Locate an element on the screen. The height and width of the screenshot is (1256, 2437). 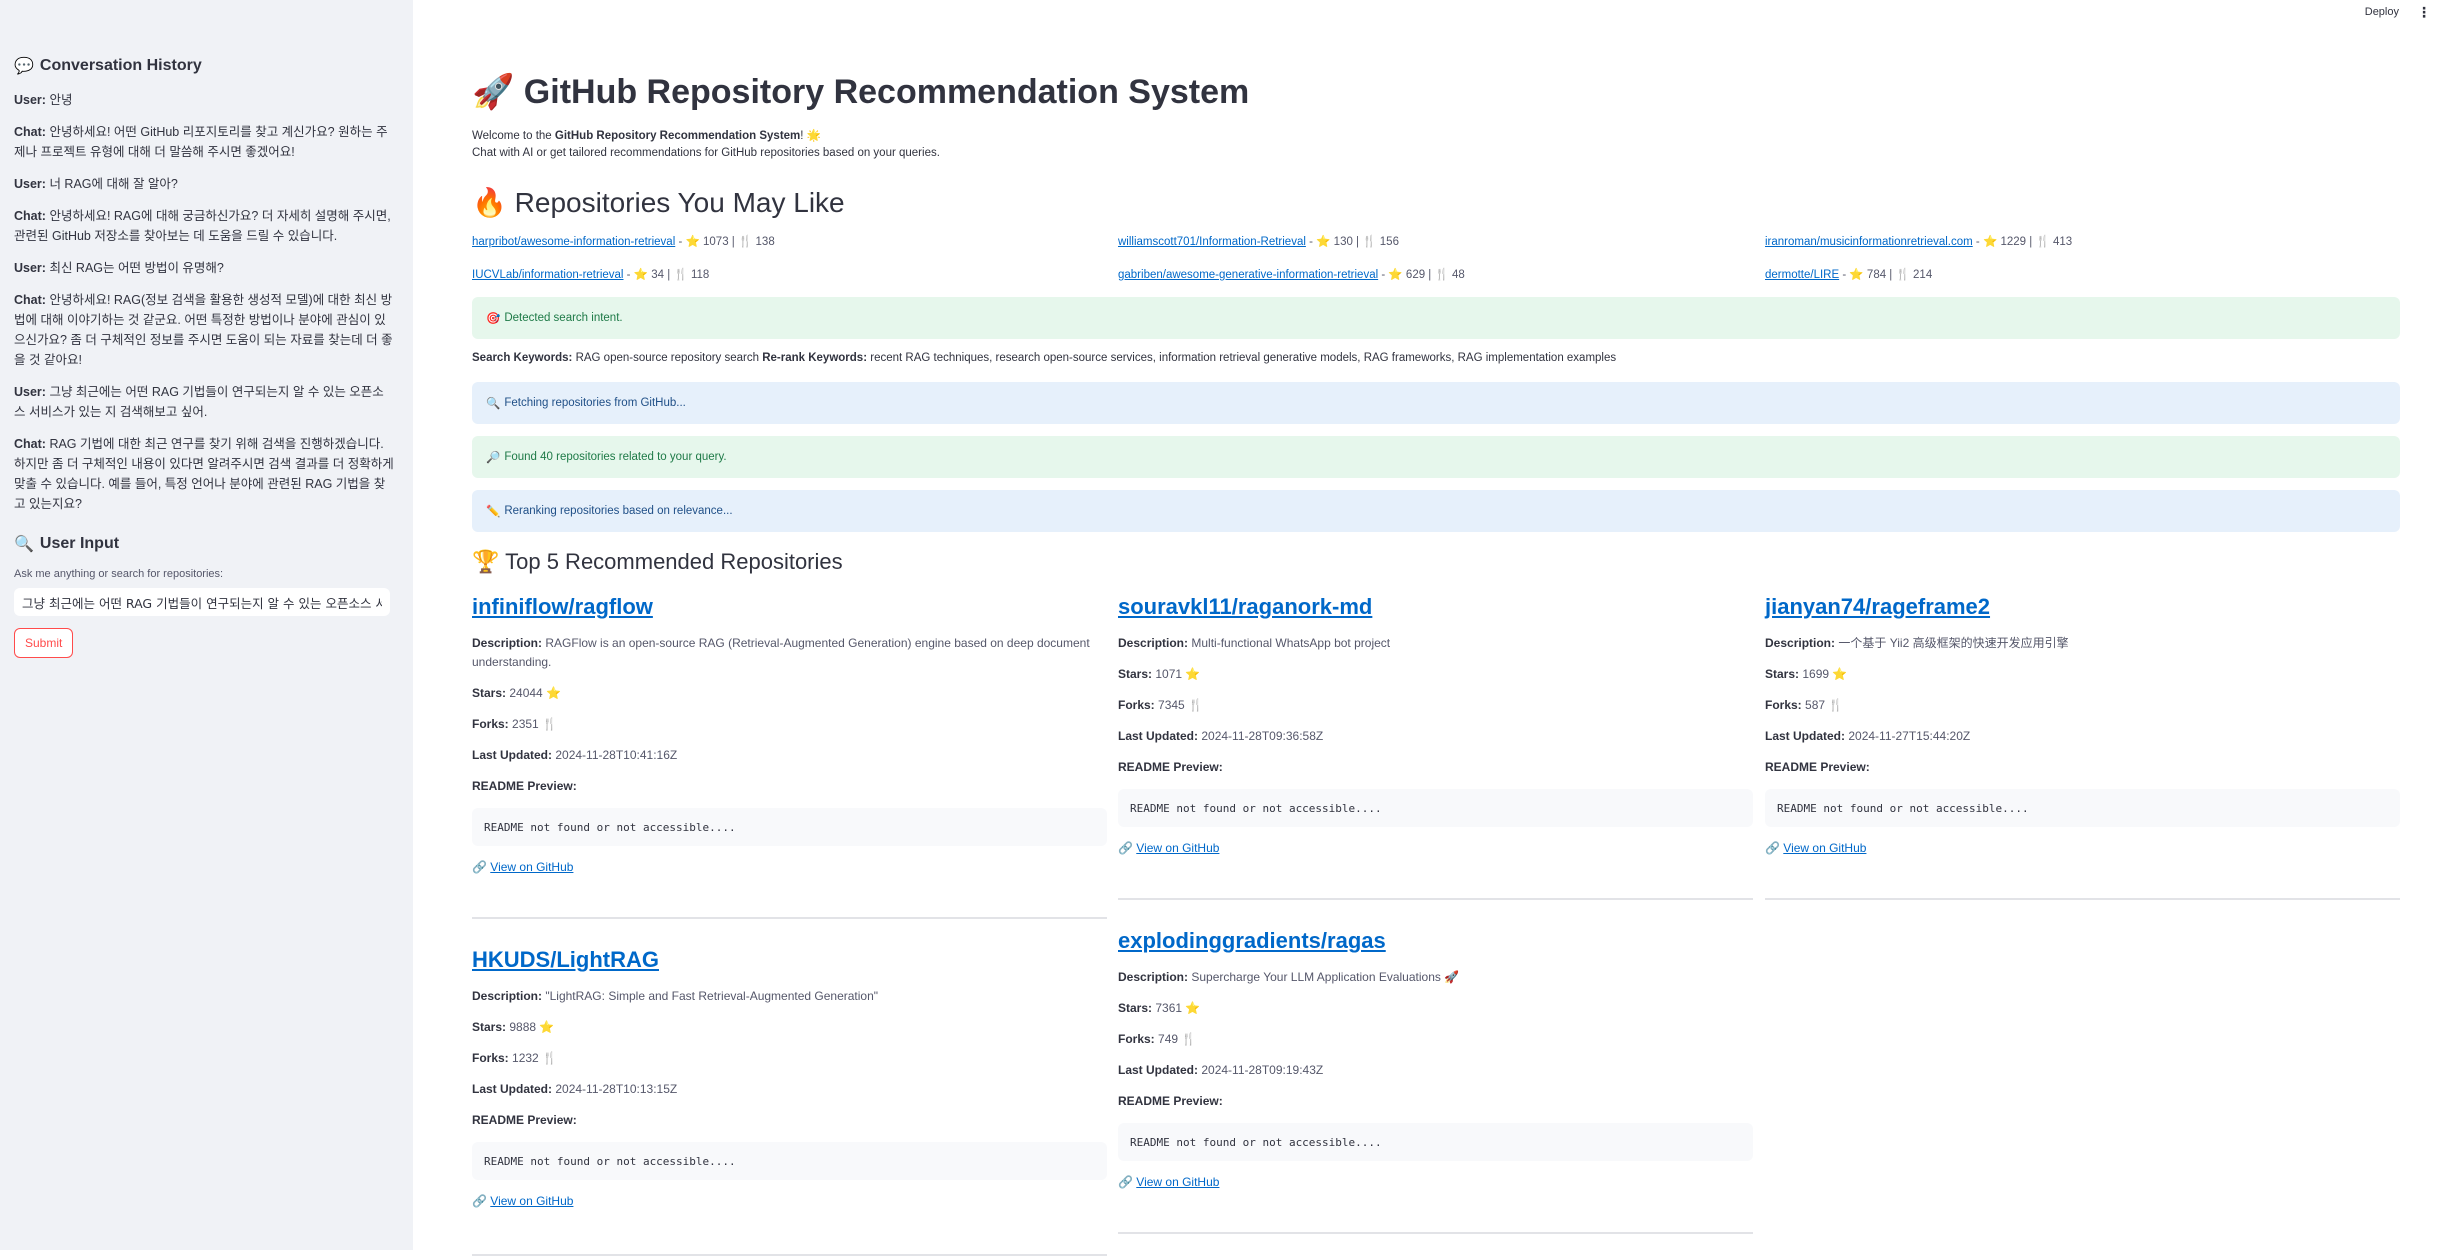
welcome-suffix: ! 🌟 is located at coordinates (810, 136).